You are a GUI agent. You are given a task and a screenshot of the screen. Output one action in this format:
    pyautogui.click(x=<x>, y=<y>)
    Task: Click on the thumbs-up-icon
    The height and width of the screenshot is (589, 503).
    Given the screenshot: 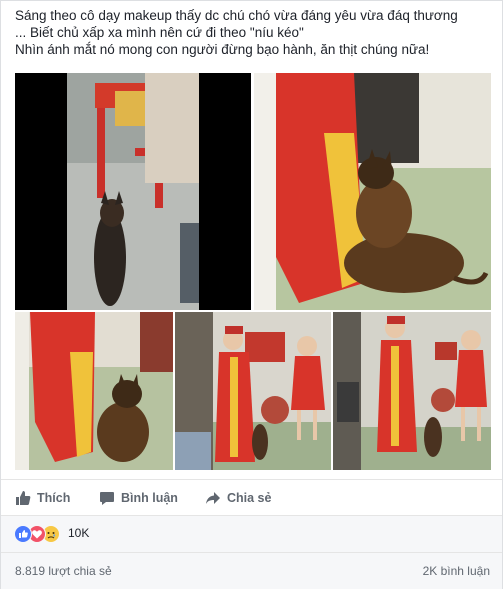 What is the action you would take?
    pyautogui.click(x=23, y=498)
    